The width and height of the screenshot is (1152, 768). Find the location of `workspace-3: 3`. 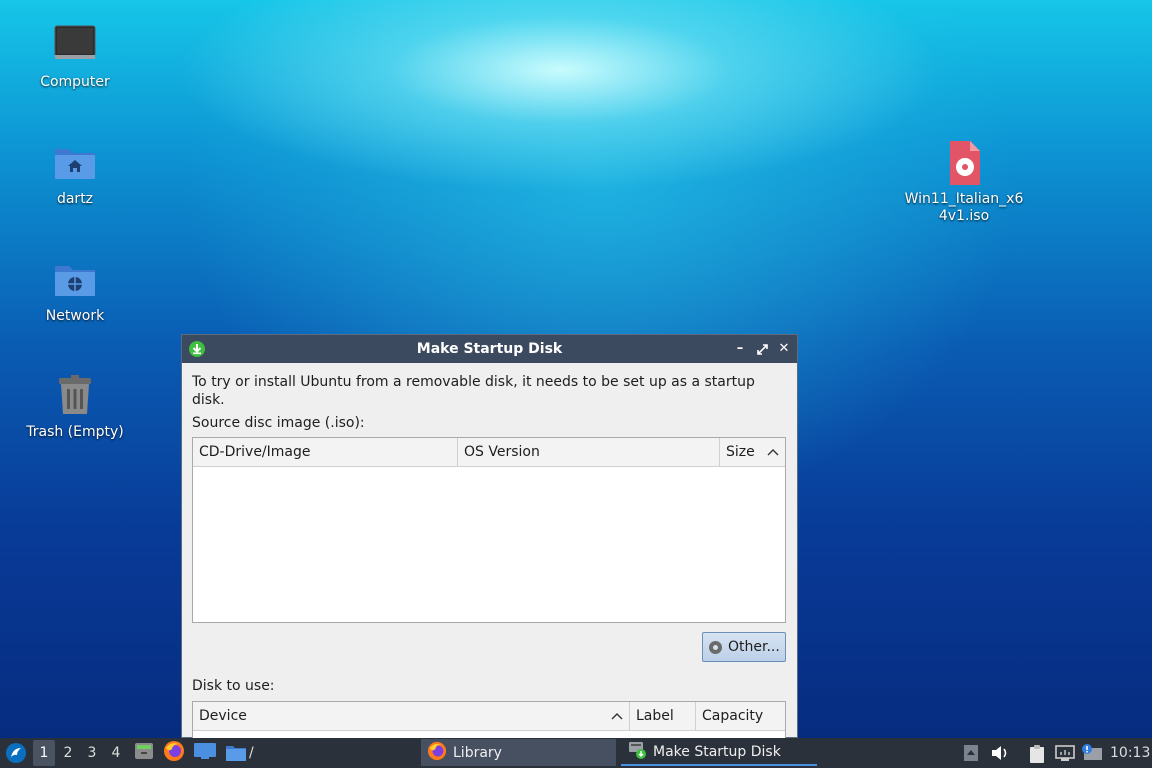

workspace-3: 3 is located at coordinates (92, 753).